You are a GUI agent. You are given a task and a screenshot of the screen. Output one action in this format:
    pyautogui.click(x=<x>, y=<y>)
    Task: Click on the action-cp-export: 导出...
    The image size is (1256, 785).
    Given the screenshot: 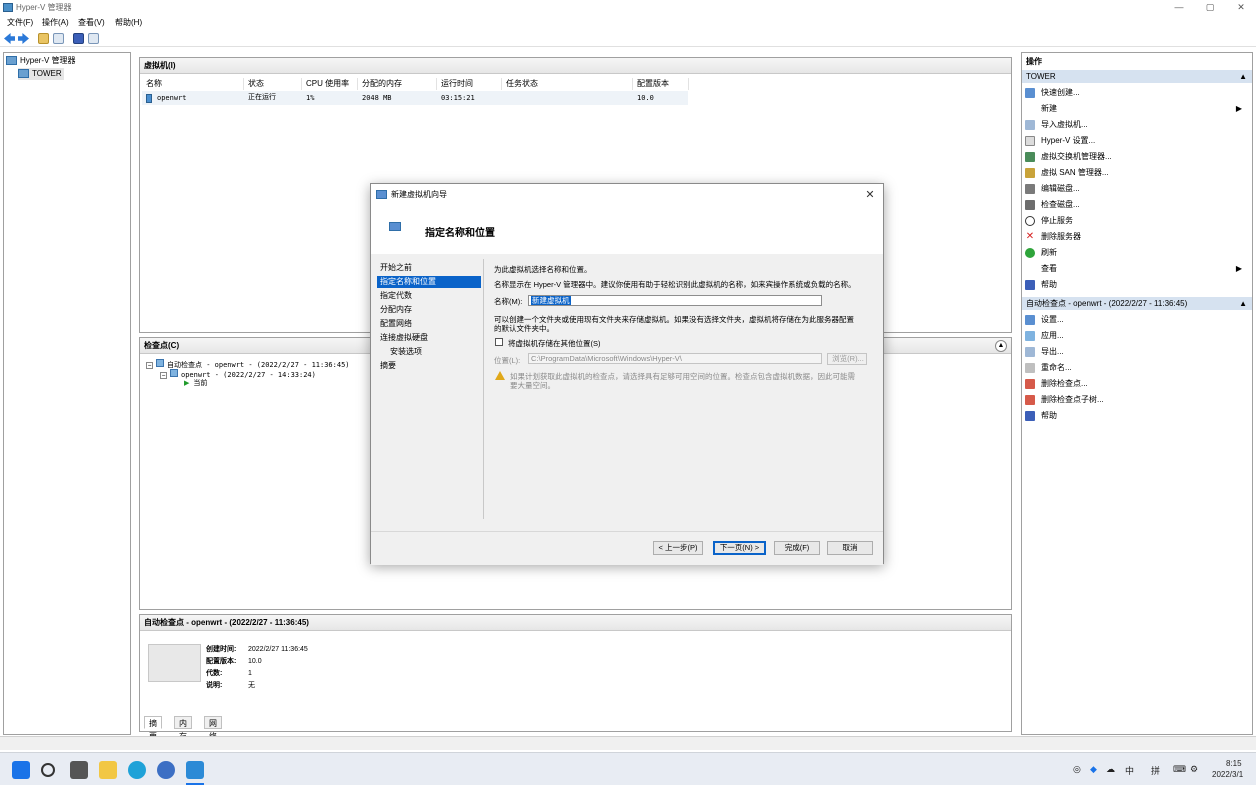 What is the action you would take?
    pyautogui.click(x=1044, y=351)
    